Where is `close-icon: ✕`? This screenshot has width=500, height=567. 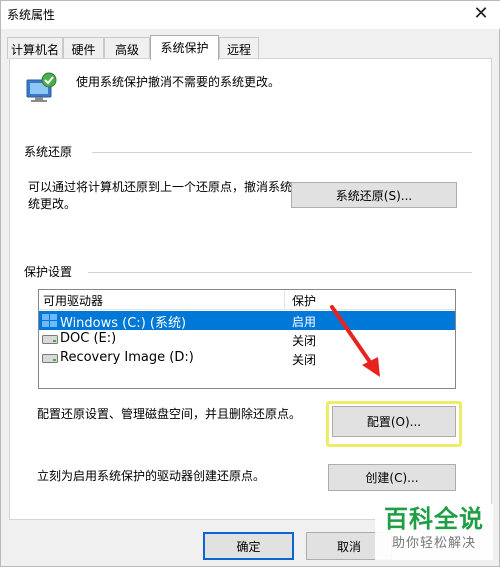 close-icon: ✕ is located at coordinates (480, 15).